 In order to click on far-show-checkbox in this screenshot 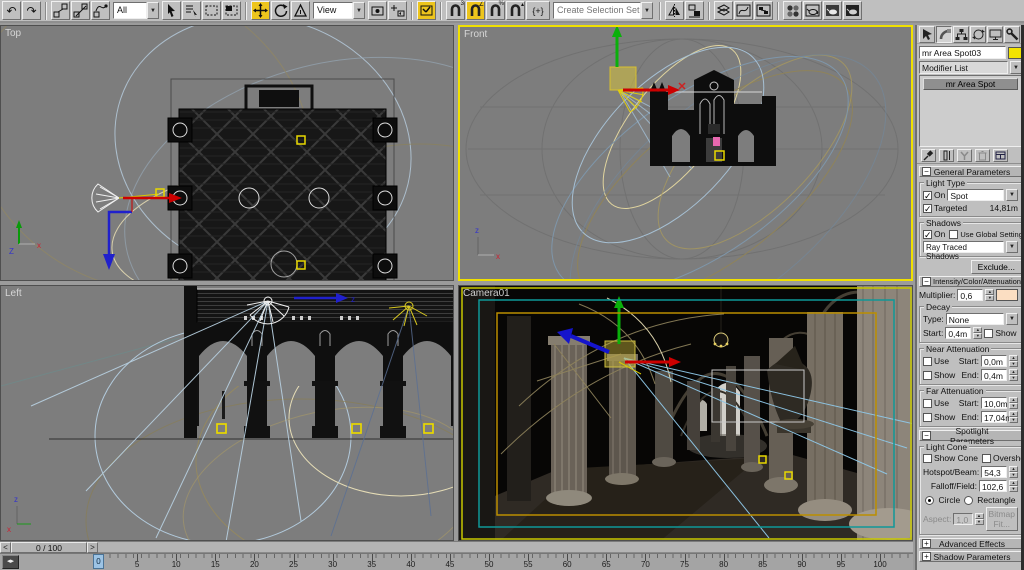, I will do `click(927, 417)`.